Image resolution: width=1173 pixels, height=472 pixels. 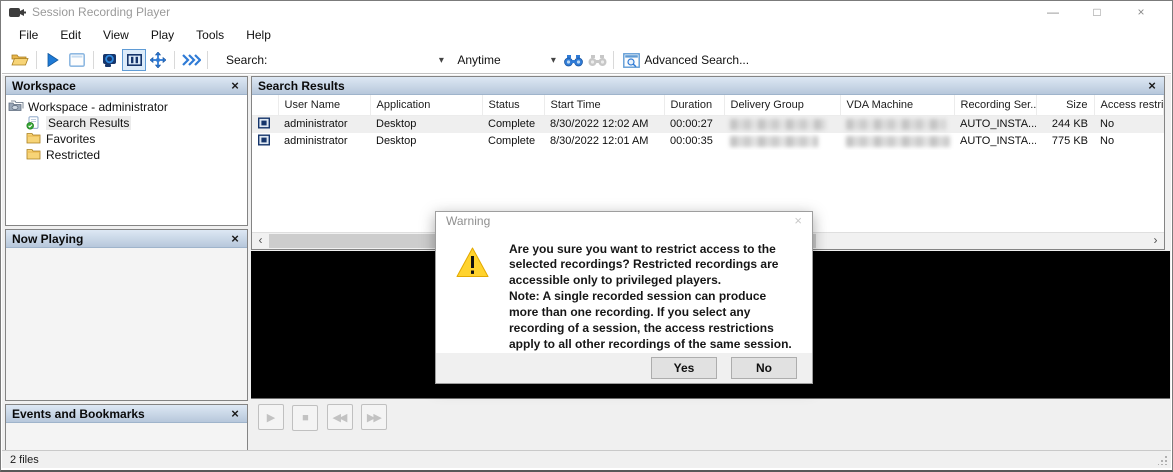 I want to click on dialog-close-icon: ×, so click(x=798, y=220).